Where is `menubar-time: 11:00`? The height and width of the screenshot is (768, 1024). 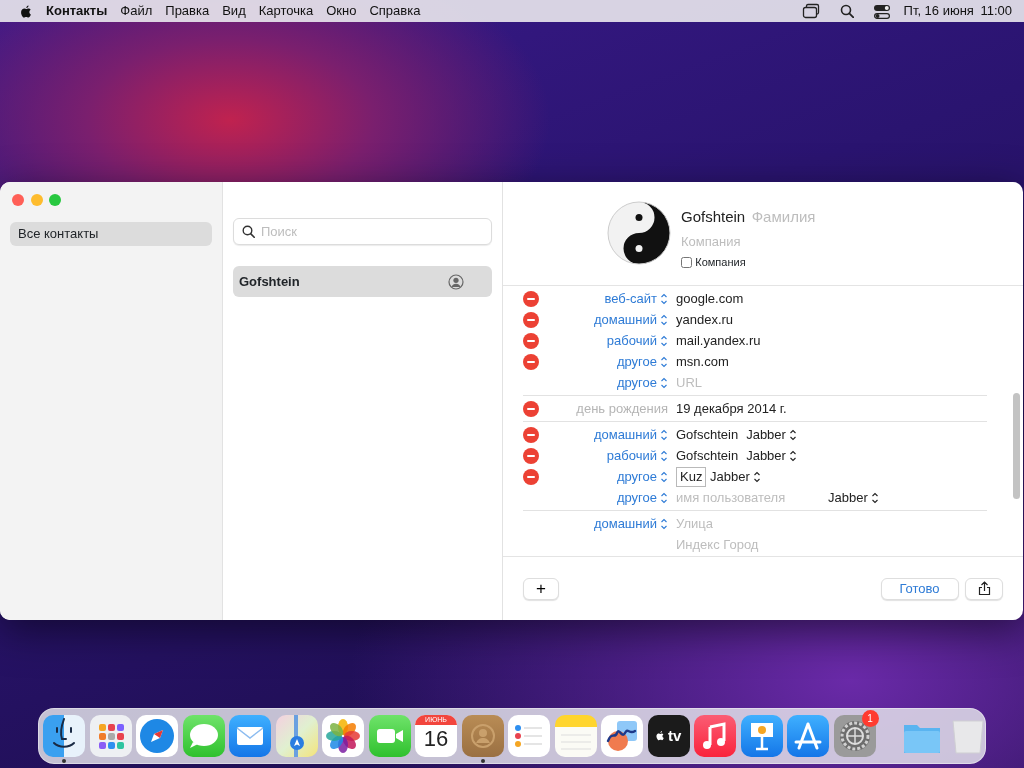 menubar-time: 11:00 is located at coordinates (996, 11).